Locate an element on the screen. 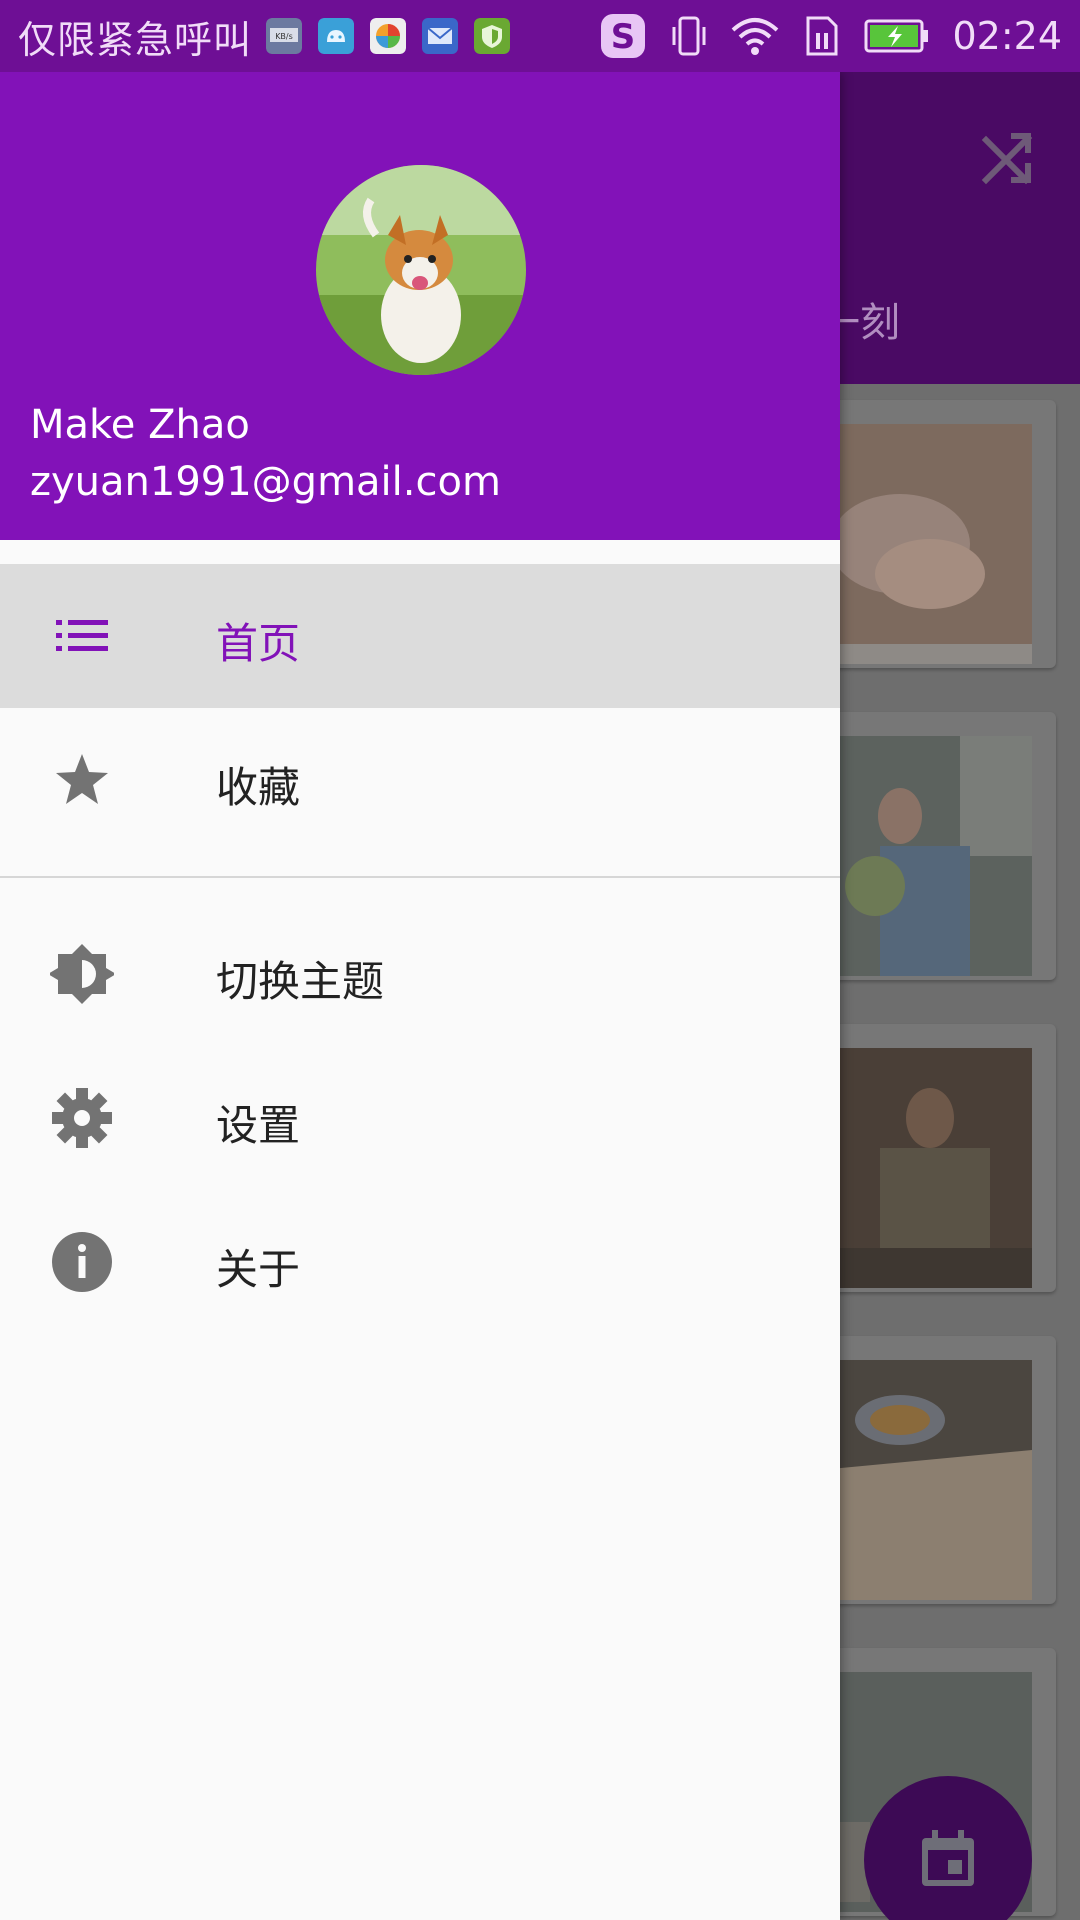 This screenshot has width=1080, height=1920. vibrate-icon is located at coordinates (689, 36).